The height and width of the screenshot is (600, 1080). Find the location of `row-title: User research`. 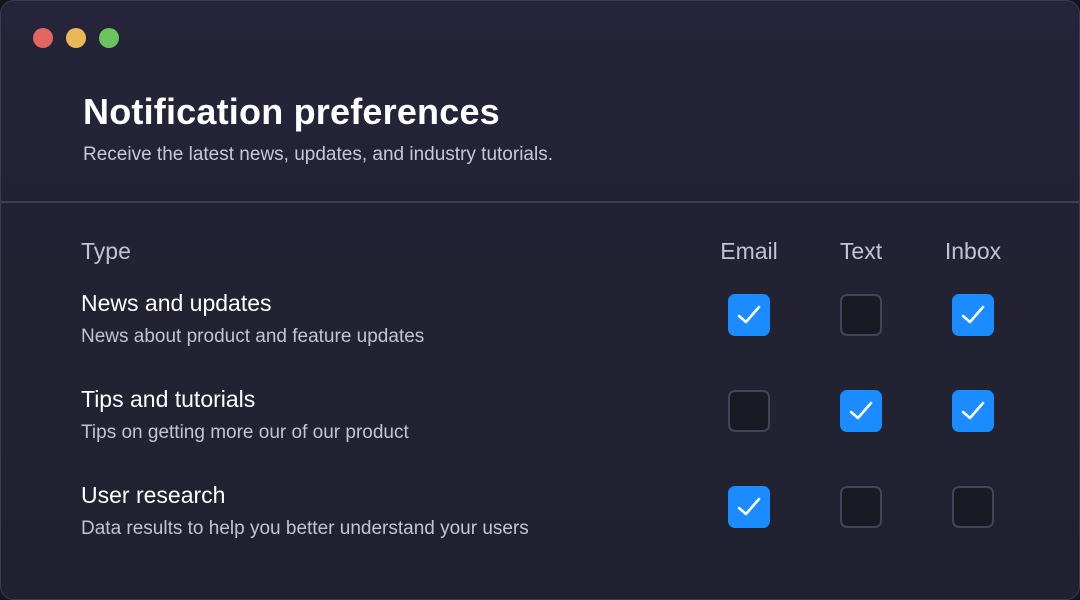

row-title: User research is located at coordinates (153, 495).